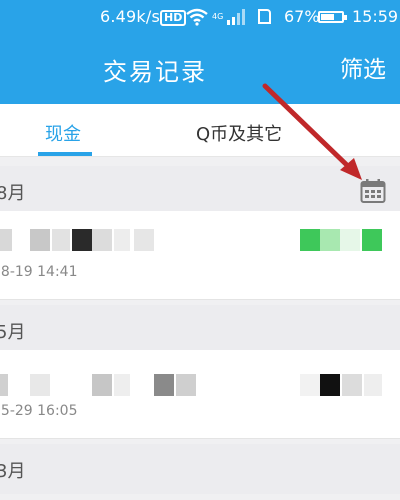  Describe the element at coordinates (239, 133) in the screenshot. I see `tab-qcoin-and-others: Q币及其它` at that location.